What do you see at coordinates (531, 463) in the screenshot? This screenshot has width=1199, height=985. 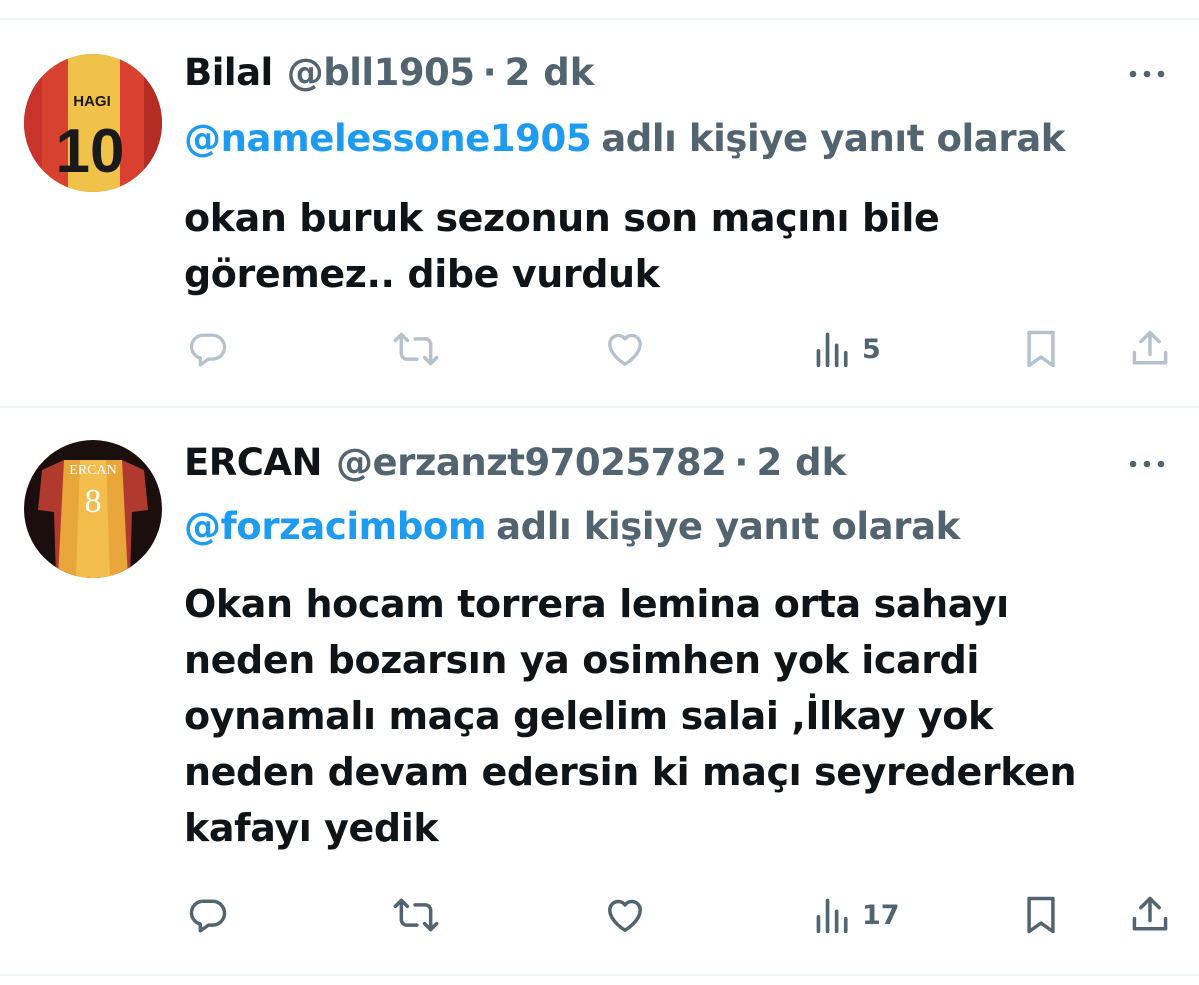 I see `handle: @erzanzt97025782` at bounding box center [531, 463].